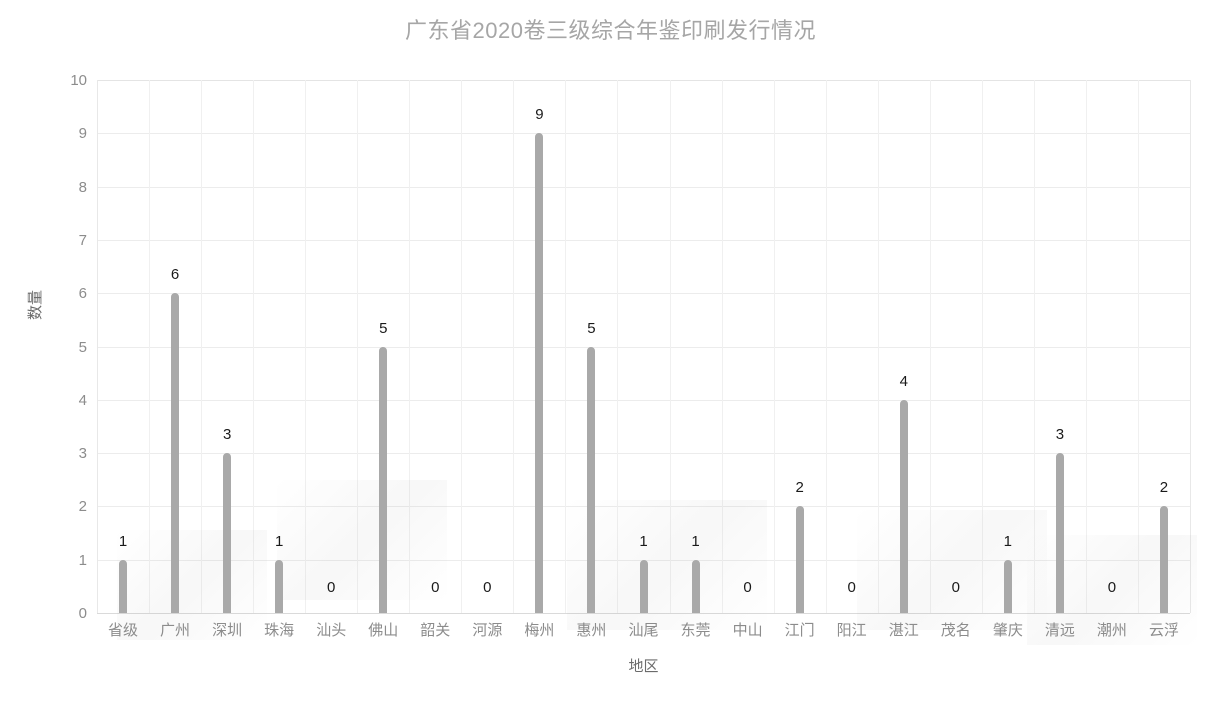  What do you see at coordinates (1163, 630) in the screenshot?
I see `x-axis-tick-label: 云浮` at bounding box center [1163, 630].